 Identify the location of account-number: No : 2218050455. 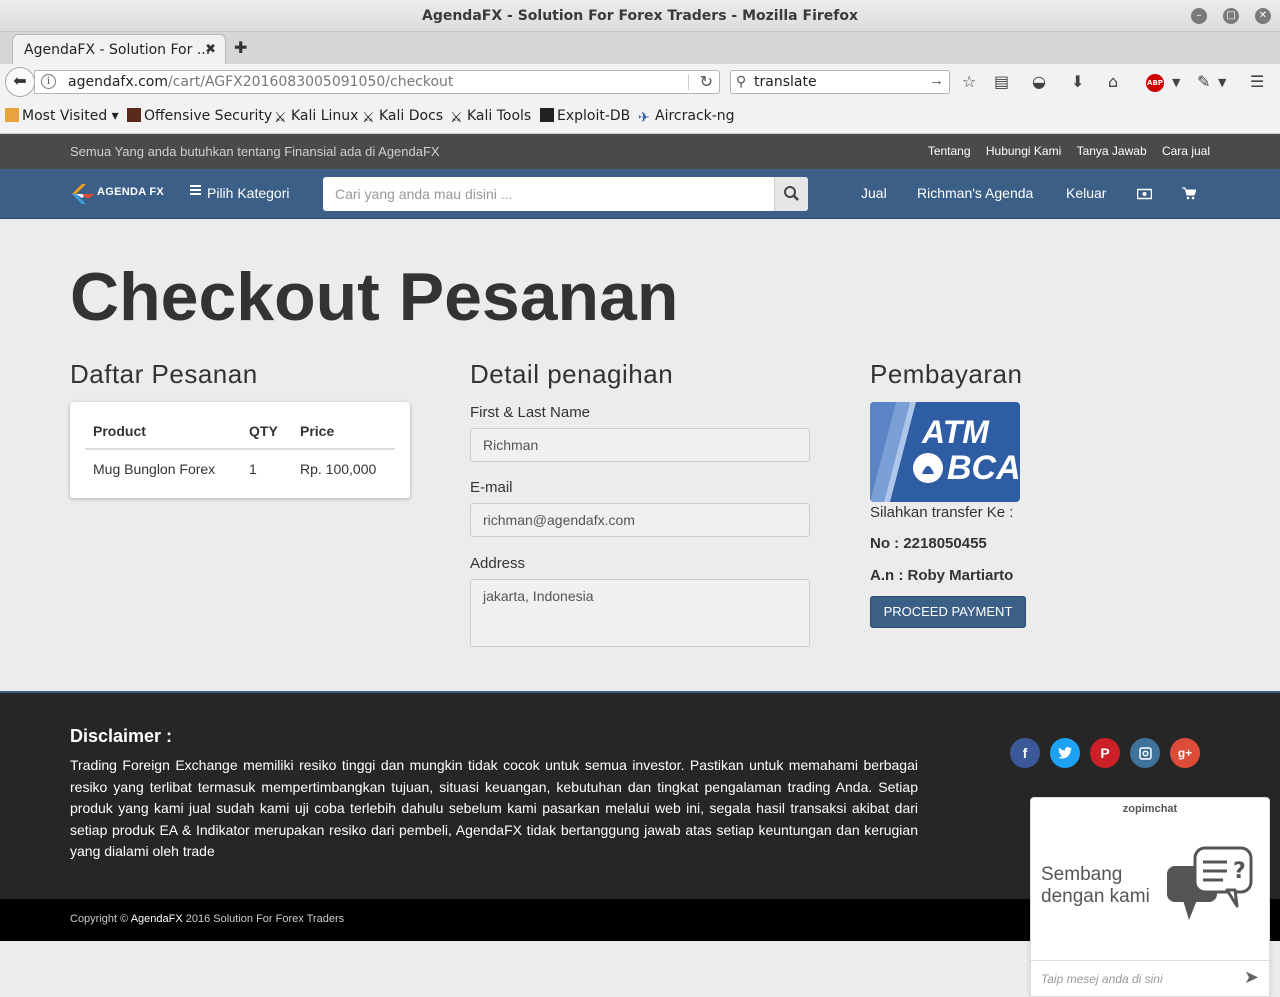
(928, 543).